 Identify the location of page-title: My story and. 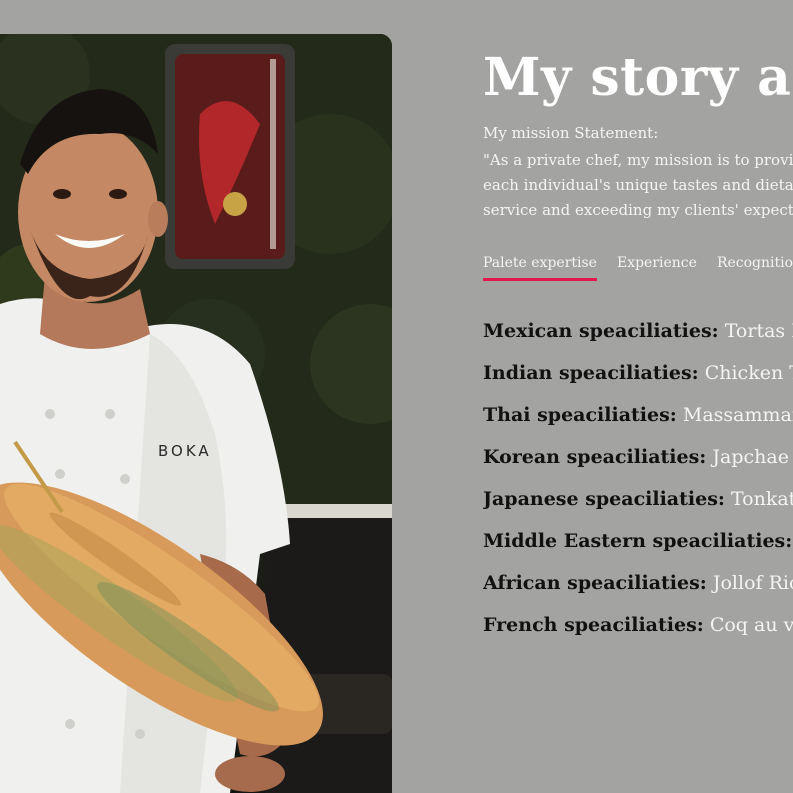
(638, 77).